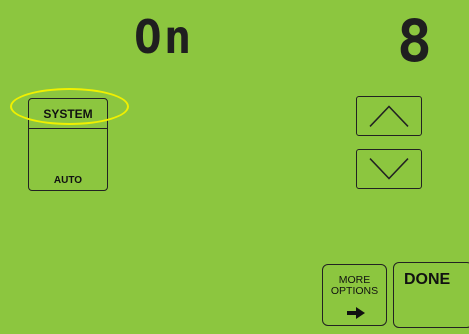 Image resolution: width=469 pixels, height=334 pixels. What do you see at coordinates (68, 128) in the screenshot?
I see `divider` at bounding box center [68, 128].